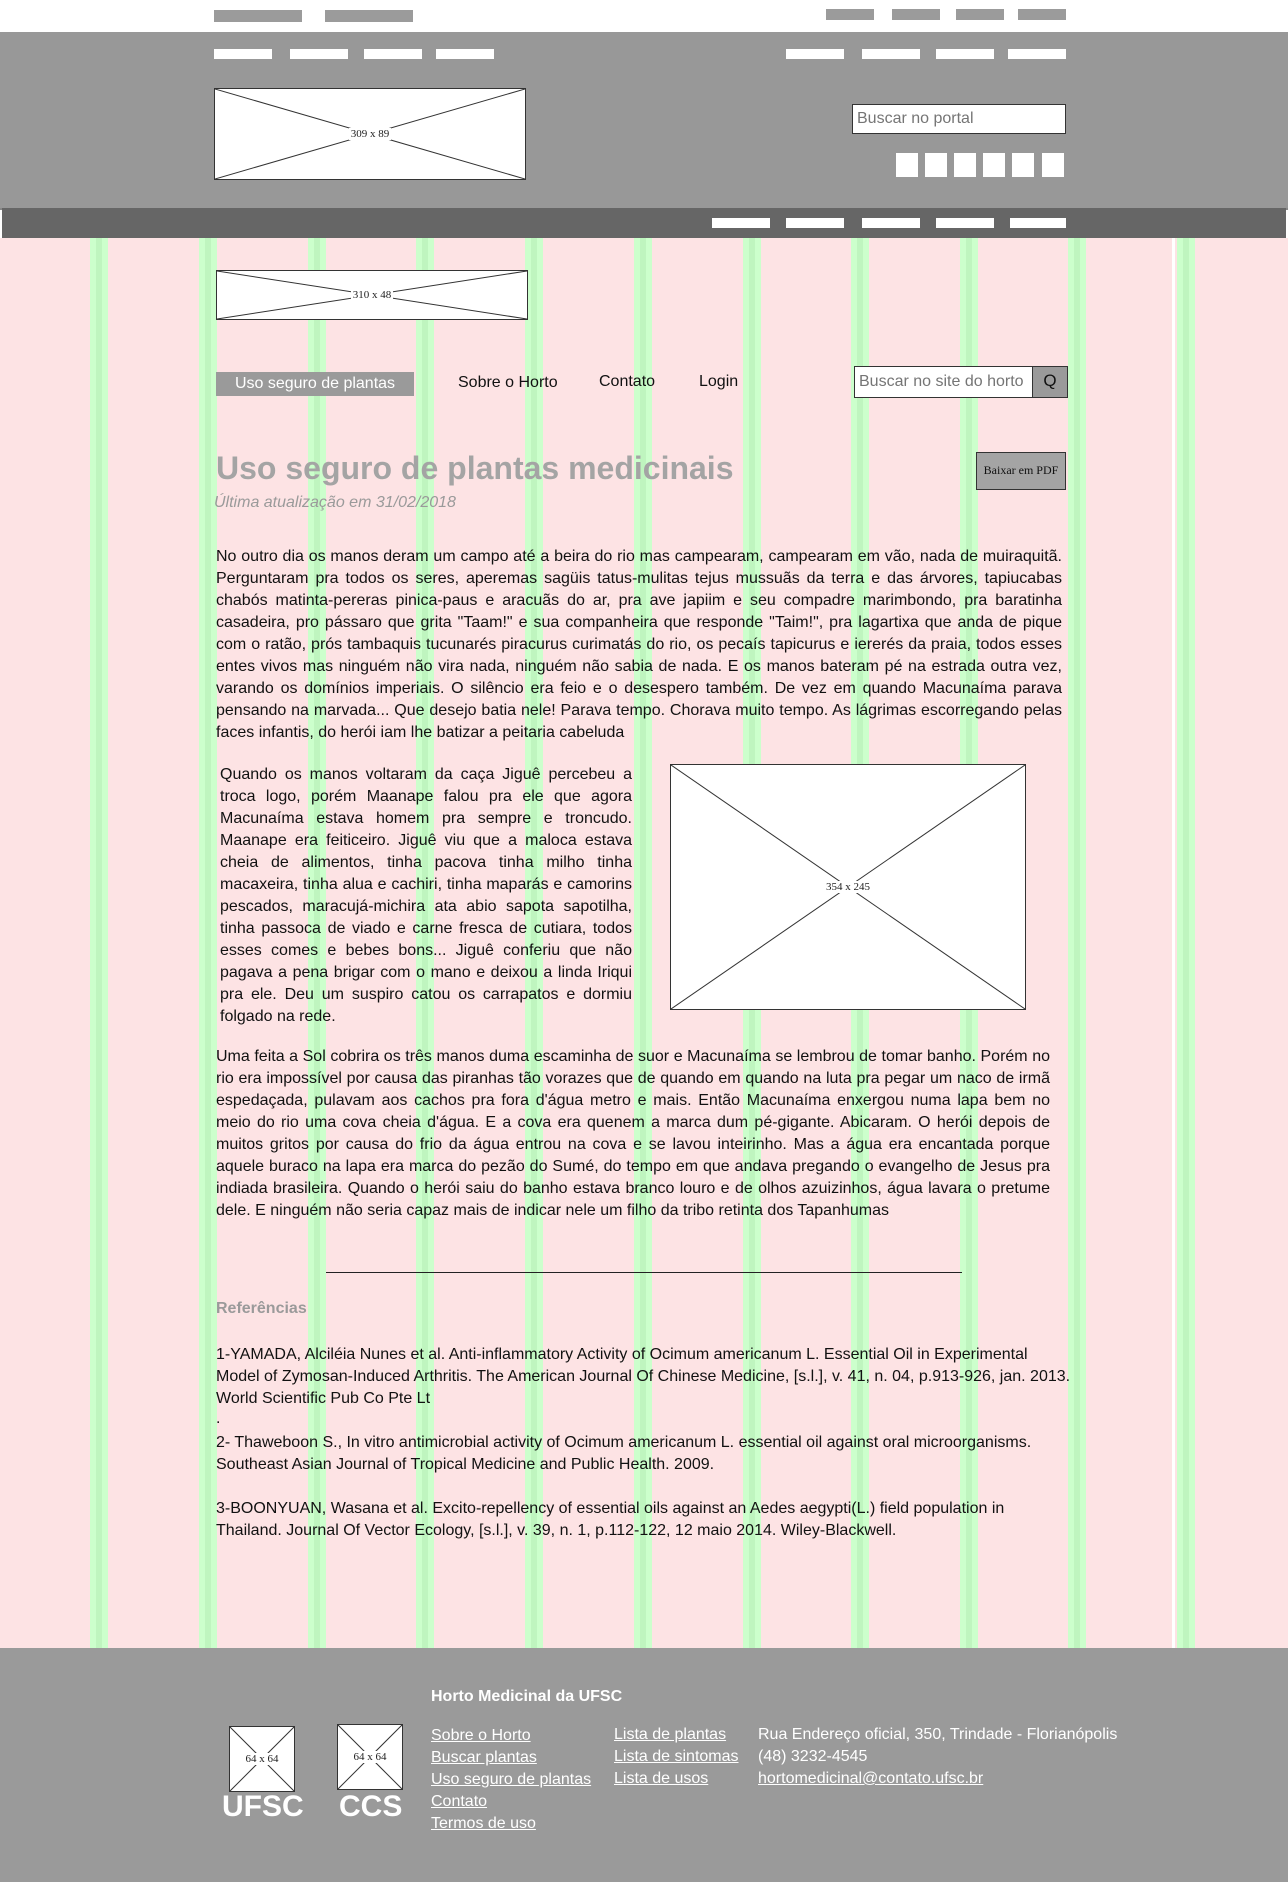  What do you see at coordinates (661, 1779) in the screenshot?
I see `footer-link-lista-usos: Lista de usos` at bounding box center [661, 1779].